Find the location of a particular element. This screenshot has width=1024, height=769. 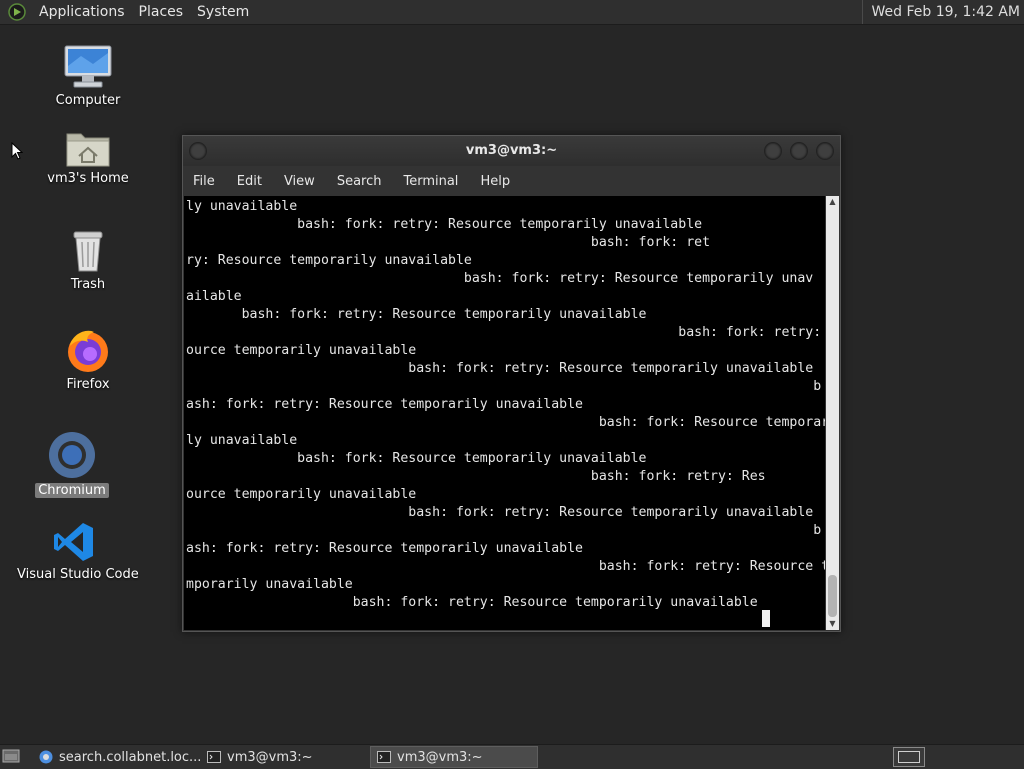

menu-search: Search is located at coordinates (359, 181).